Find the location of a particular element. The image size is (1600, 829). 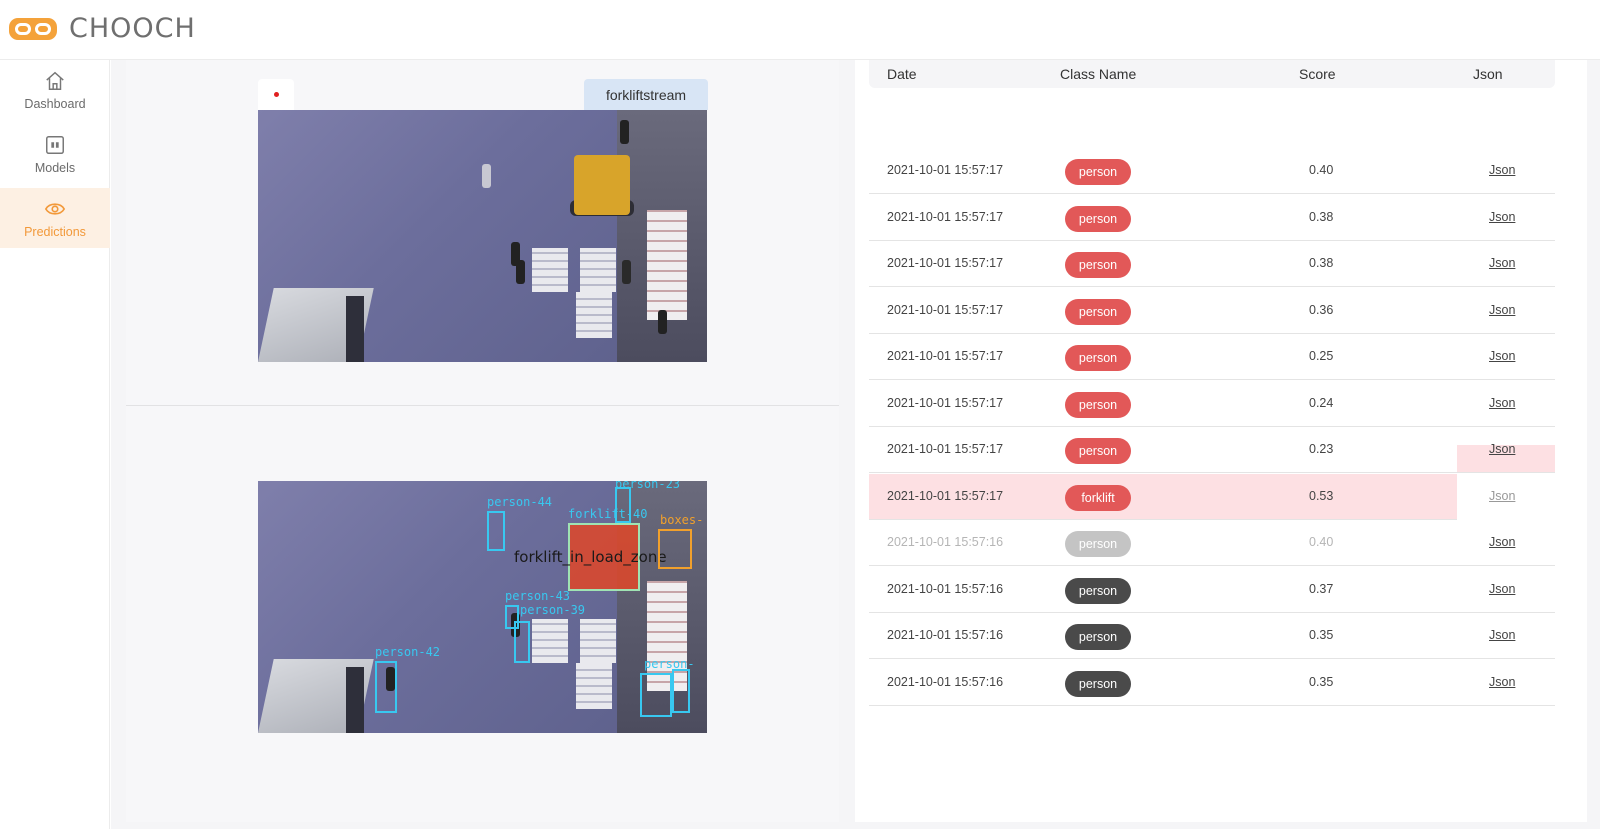

bbox-label: person-43 is located at coordinates (538, 596).